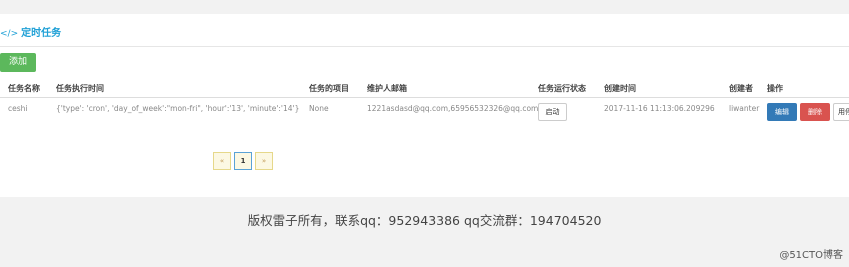 The width and height of the screenshot is (849, 267). Describe the element at coordinates (18, 62) in the screenshot. I see `add-button: 添加` at that location.